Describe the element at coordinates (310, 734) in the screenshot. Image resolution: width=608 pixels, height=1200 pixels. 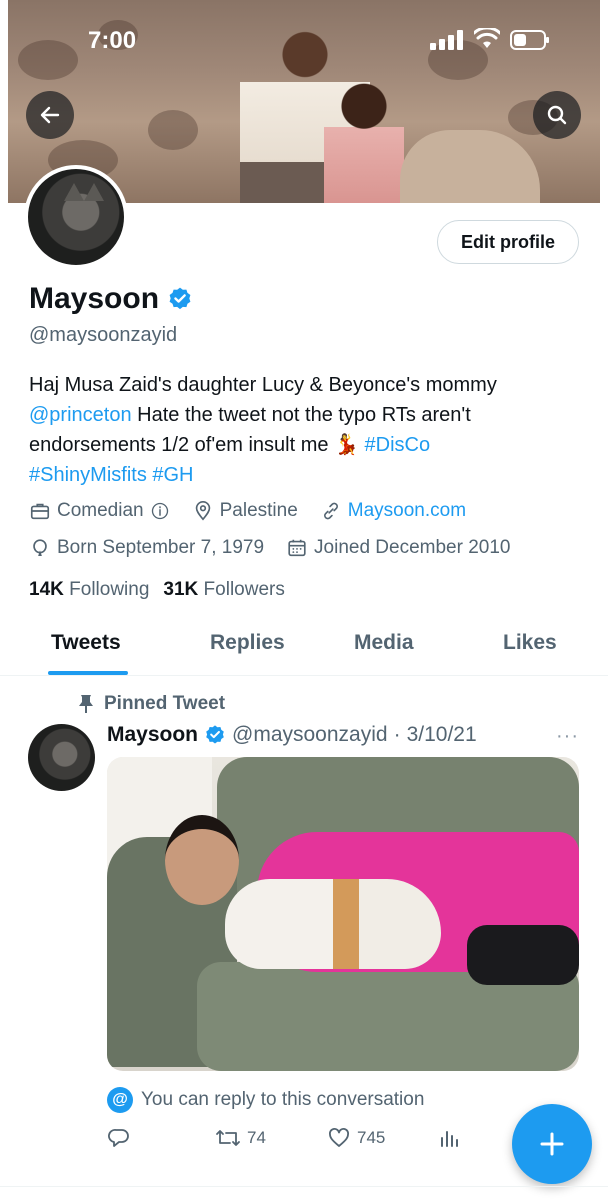
I see `tweet-author-handle: @maysoonzayid` at that location.